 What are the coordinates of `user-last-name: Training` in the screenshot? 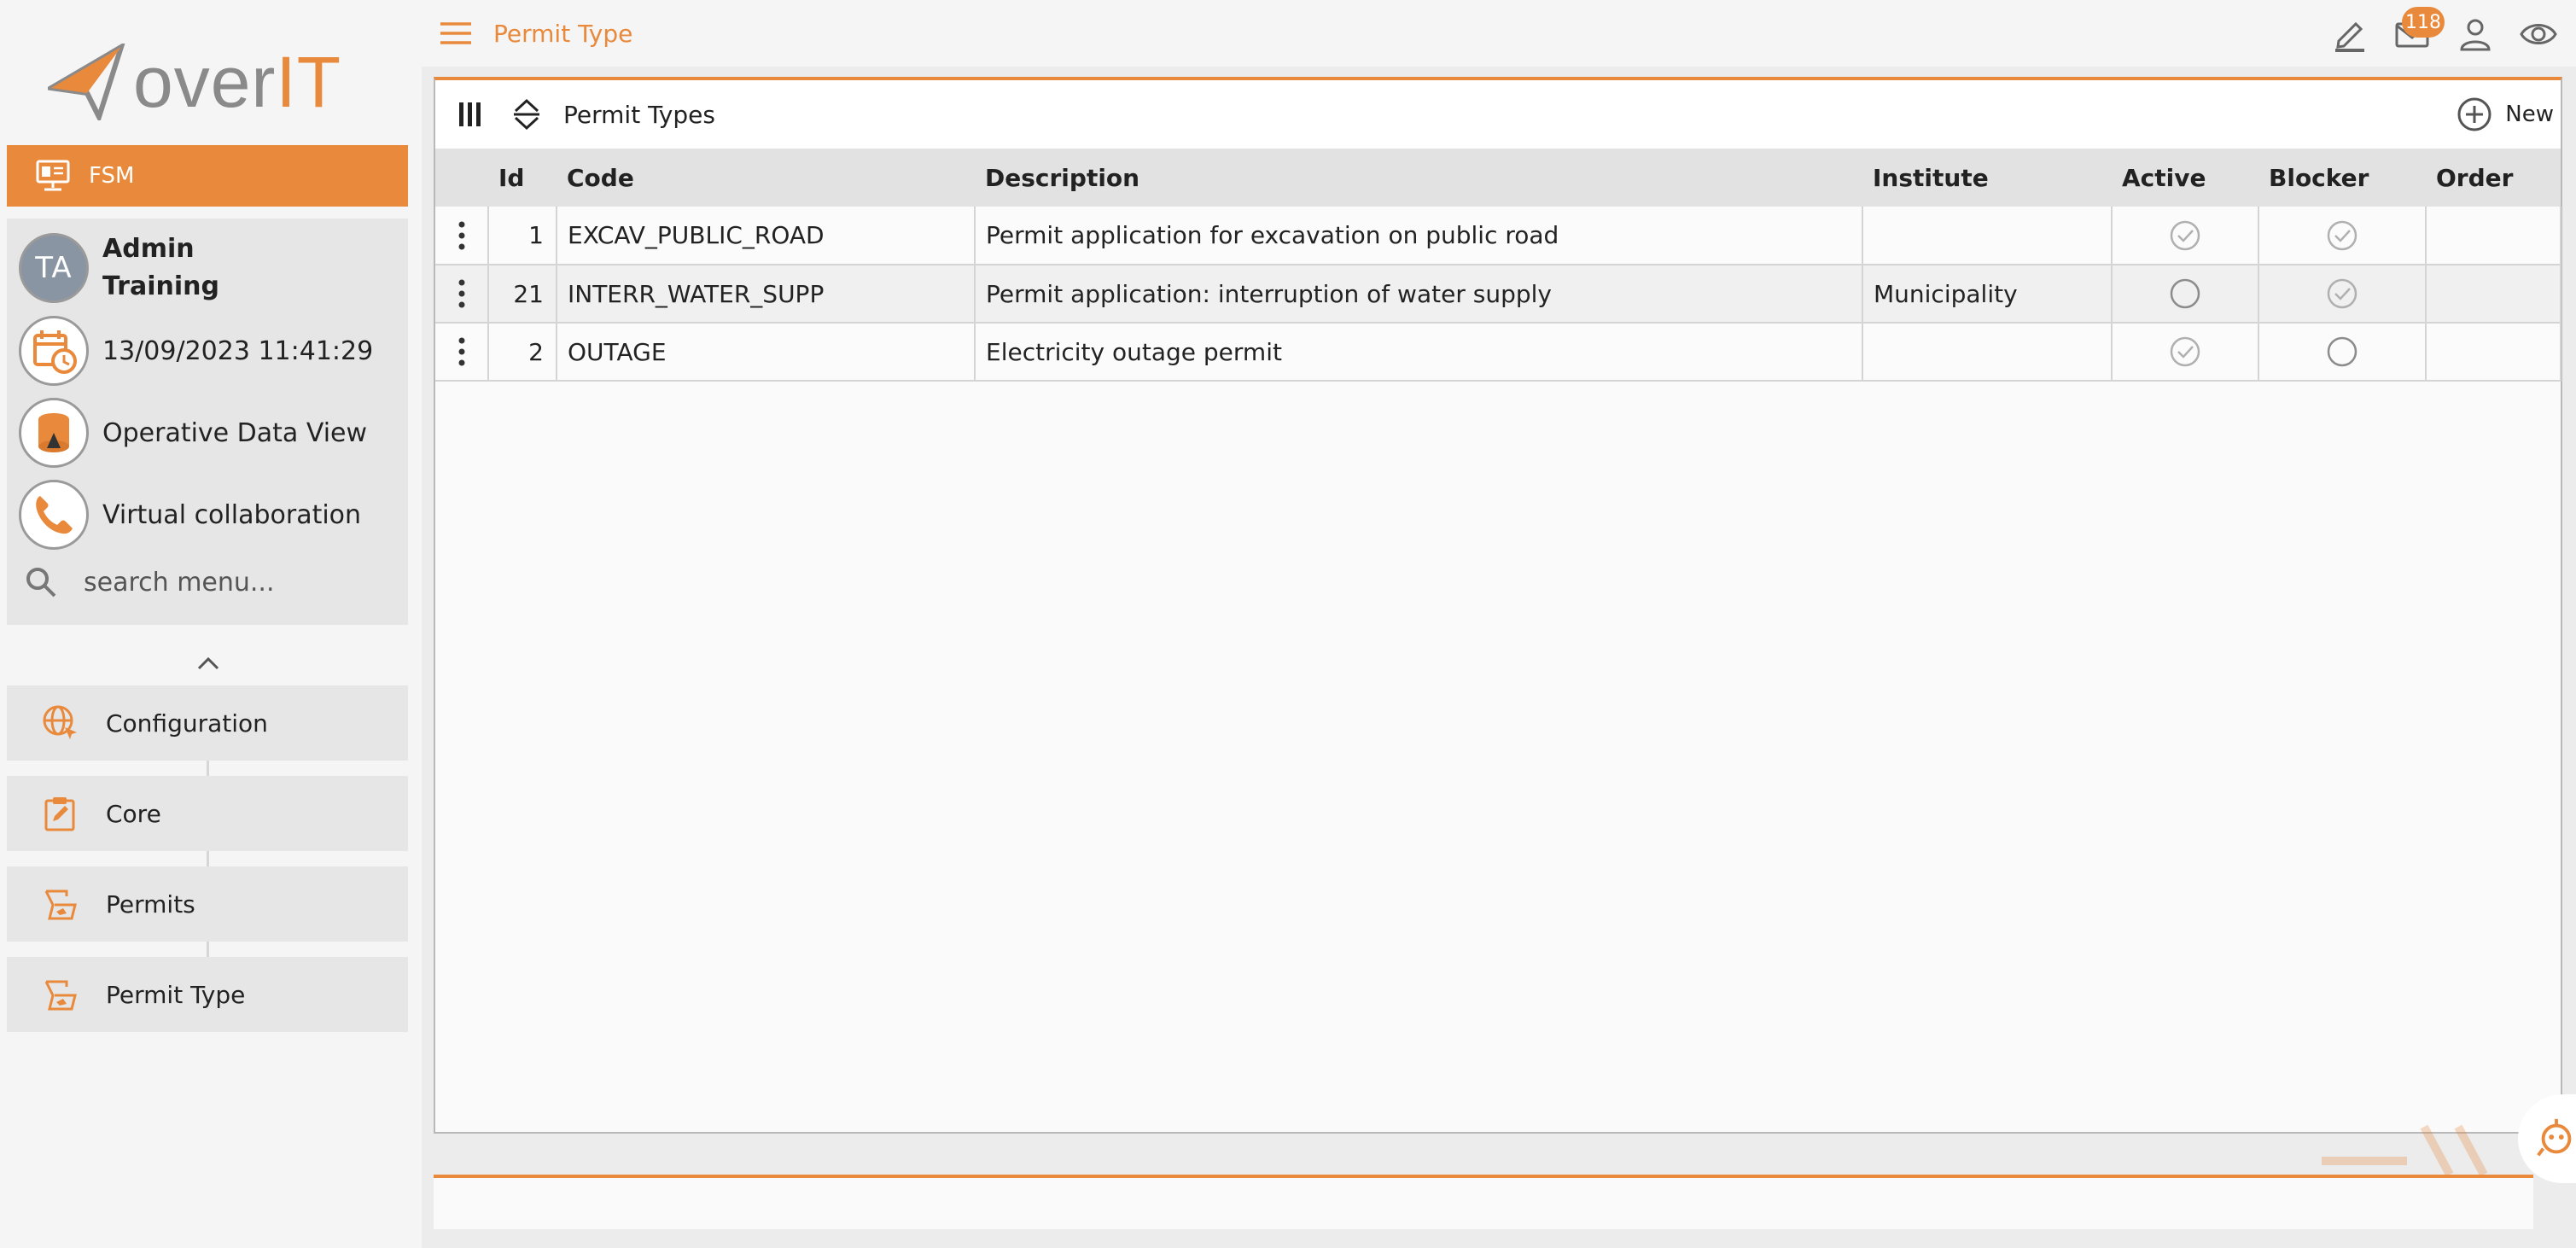 It's located at (160, 286).